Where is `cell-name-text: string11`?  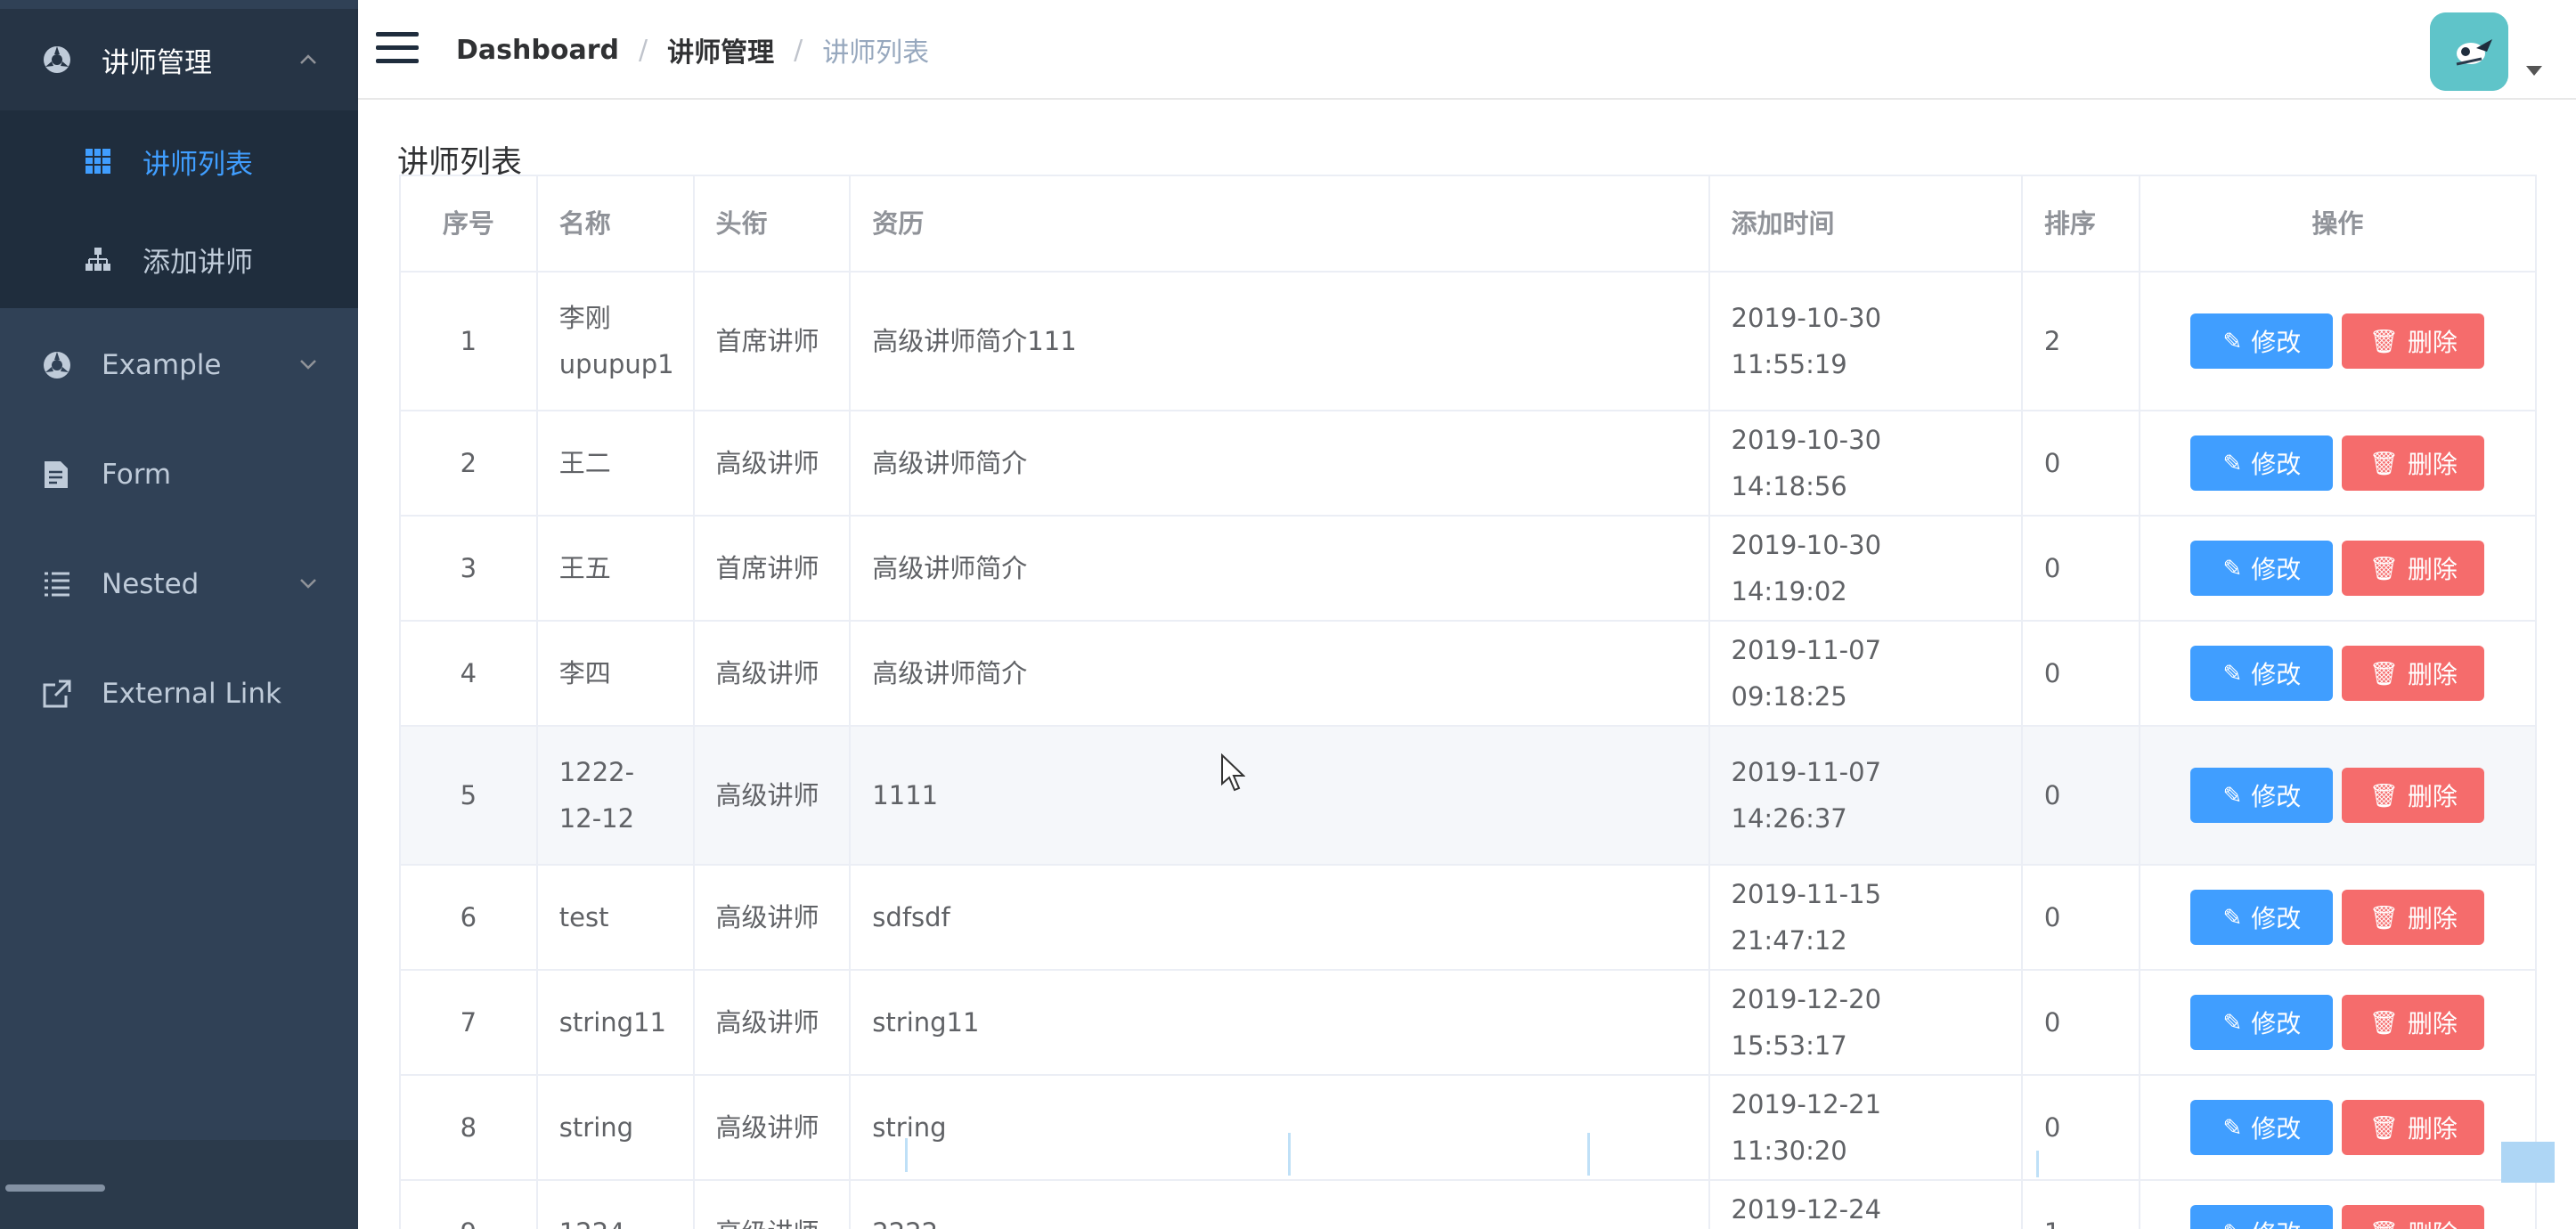
cell-name-text: string11 is located at coordinates (612, 1022).